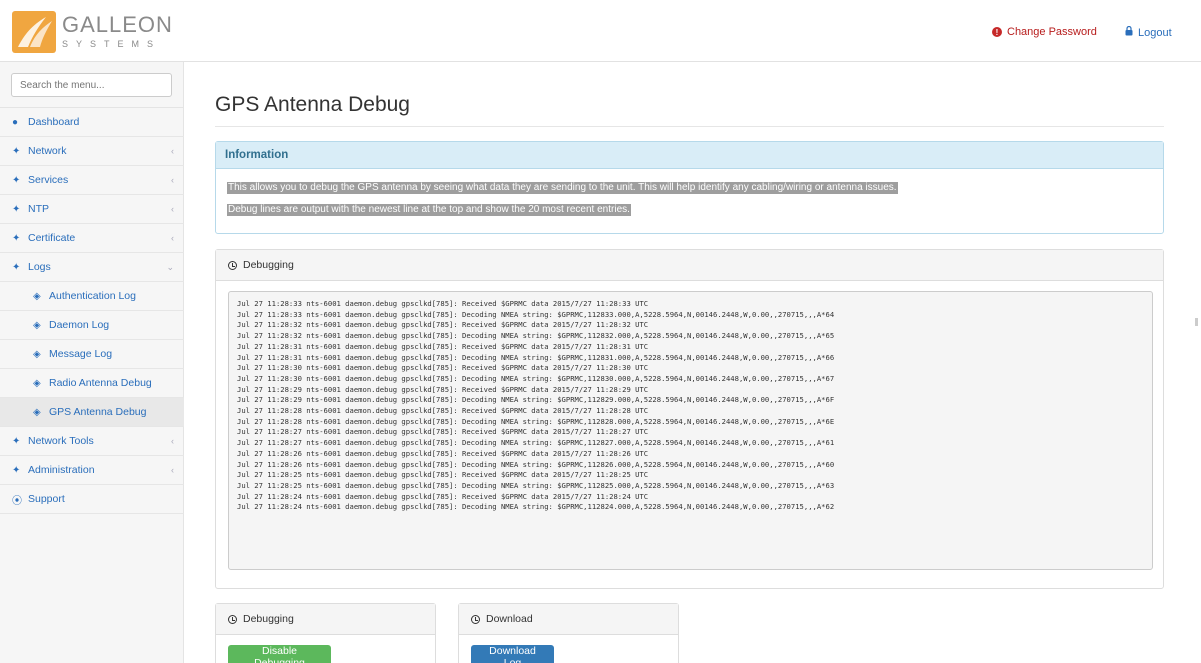 This screenshot has height=663, width=1201. I want to click on download-panel: Download Download Log, so click(568, 633).